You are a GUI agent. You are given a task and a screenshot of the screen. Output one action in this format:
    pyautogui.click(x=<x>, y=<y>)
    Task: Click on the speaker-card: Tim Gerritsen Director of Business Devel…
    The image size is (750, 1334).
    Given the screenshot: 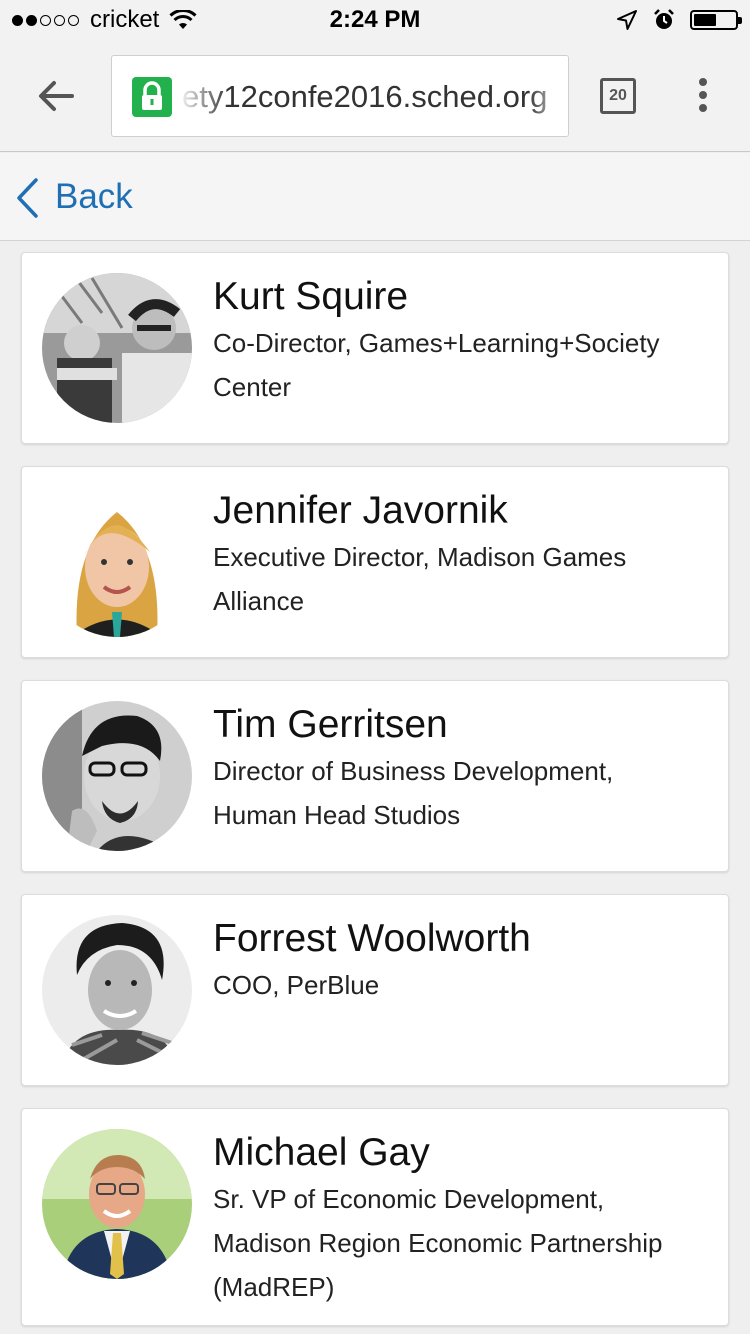 What is the action you would take?
    pyautogui.click(x=375, y=776)
    